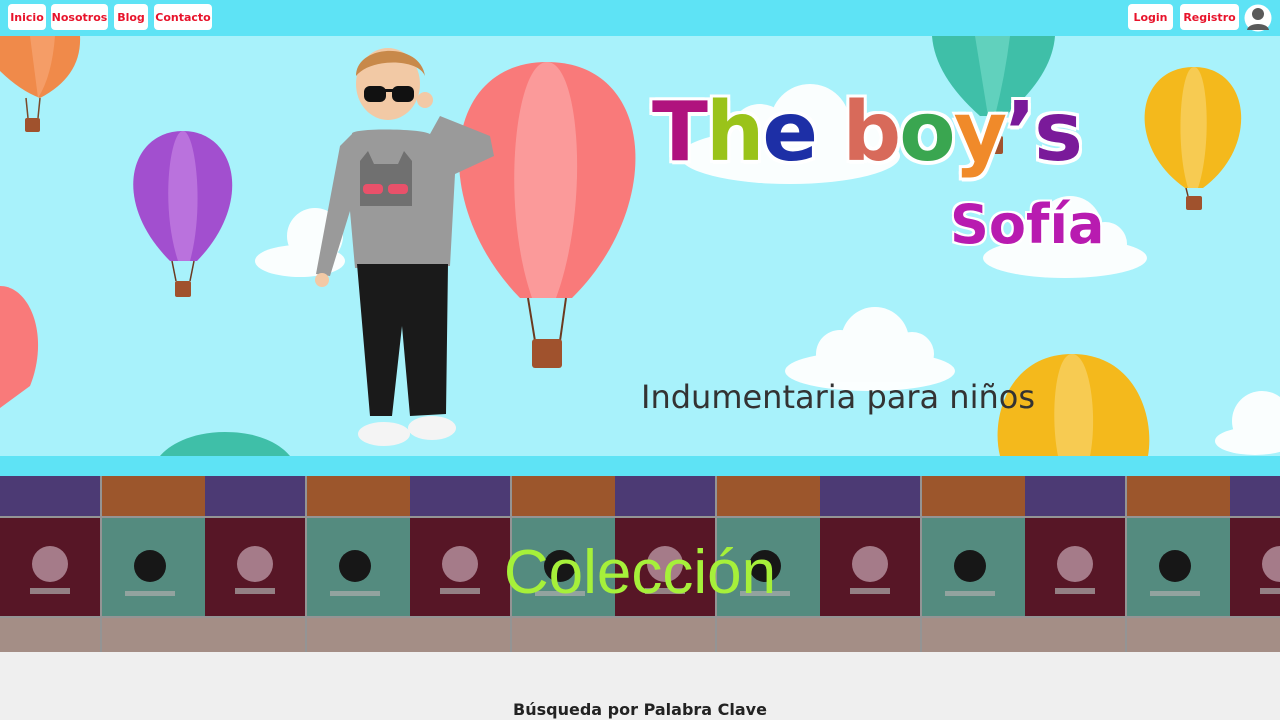 Image resolution: width=1280 pixels, height=720 pixels. What do you see at coordinates (1247, 423) in the screenshot?
I see `cloud-icon` at bounding box center [1247, 423].